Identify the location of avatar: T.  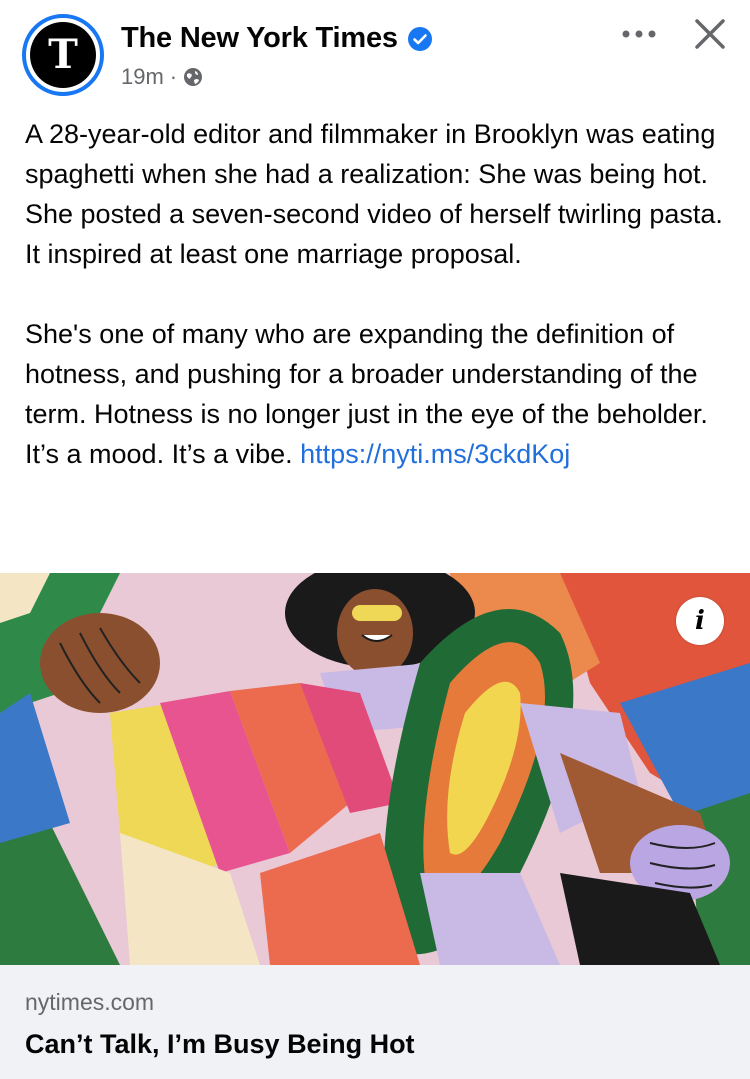
(63, 55).